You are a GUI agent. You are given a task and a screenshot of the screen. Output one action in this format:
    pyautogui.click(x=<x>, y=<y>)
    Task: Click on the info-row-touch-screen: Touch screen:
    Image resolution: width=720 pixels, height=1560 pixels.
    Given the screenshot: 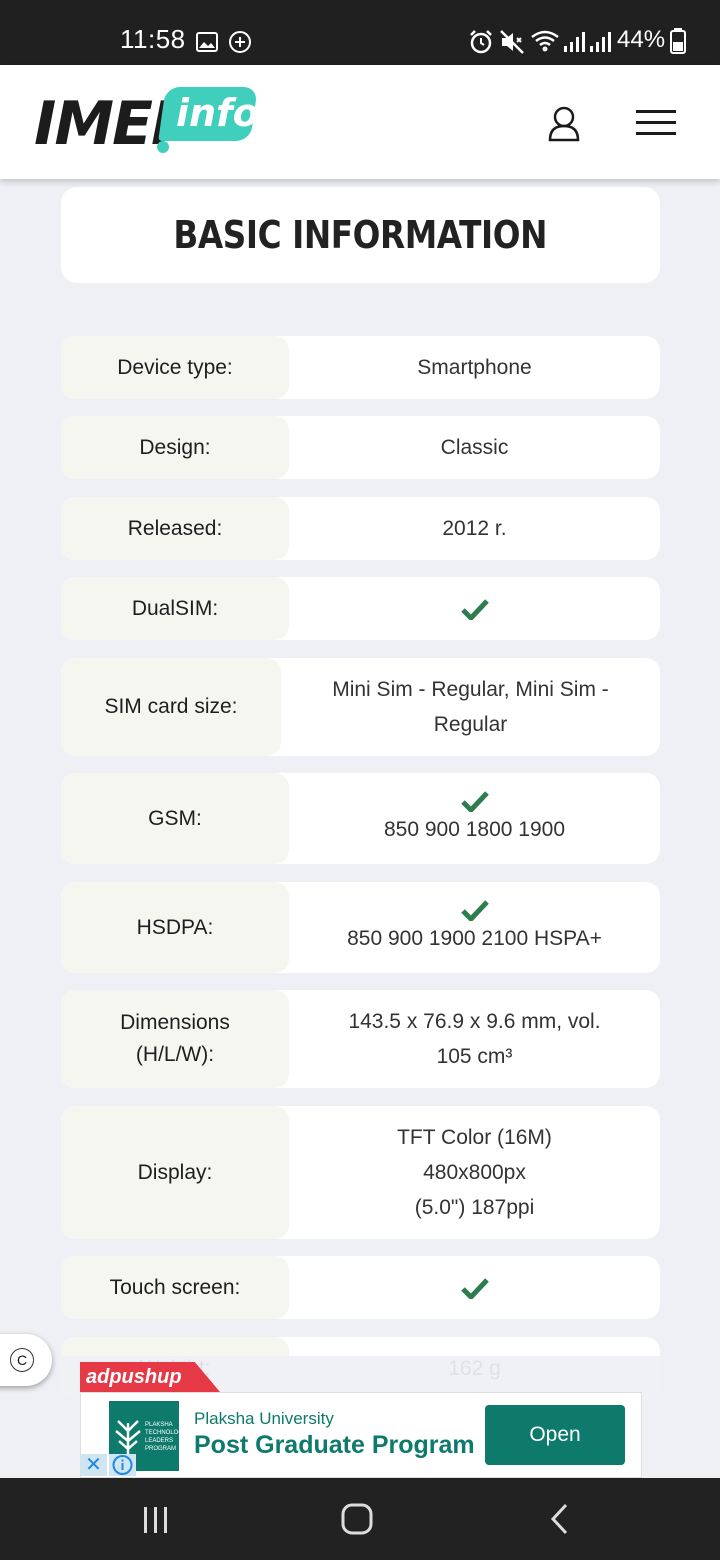 What is the action you would take?
    pyautogui.click(x=360, y=1287)
    